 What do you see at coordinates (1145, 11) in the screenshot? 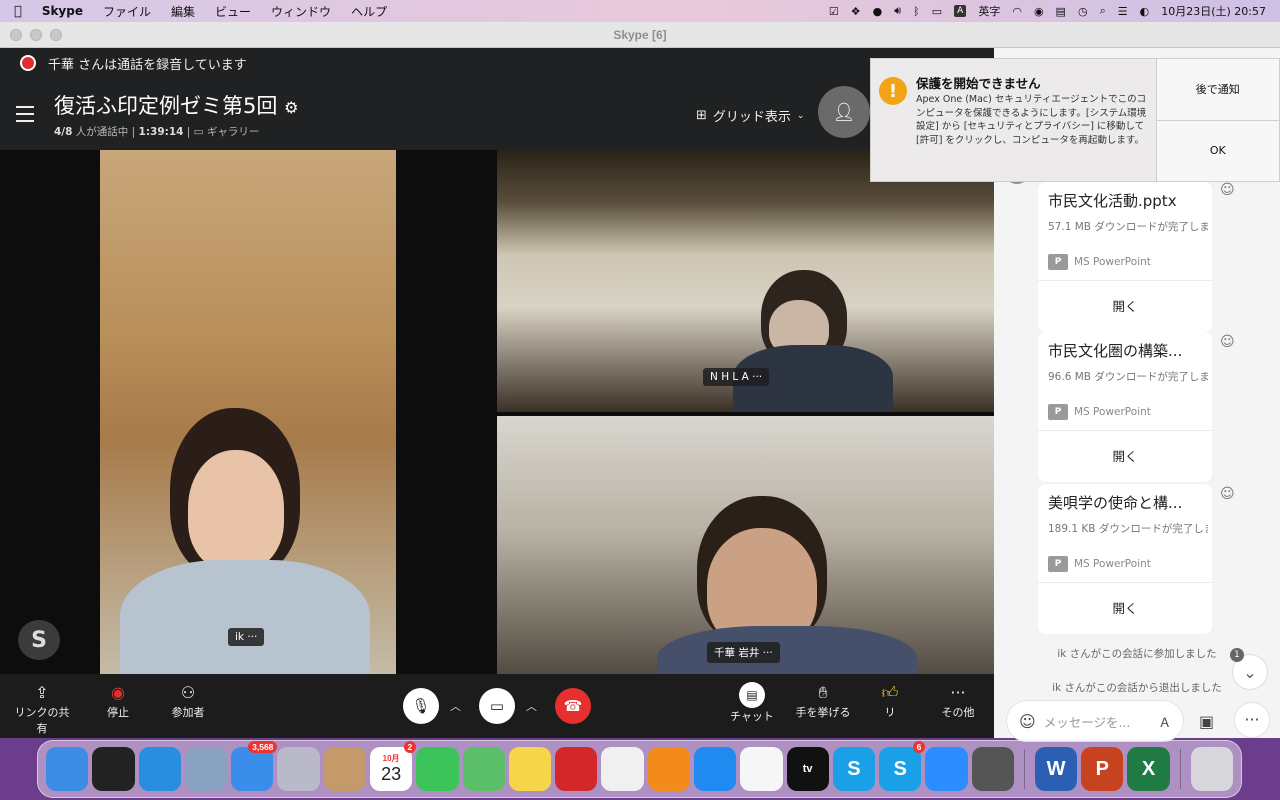
I see `siri-icon: ◐` at bounding box center [1145, 11].